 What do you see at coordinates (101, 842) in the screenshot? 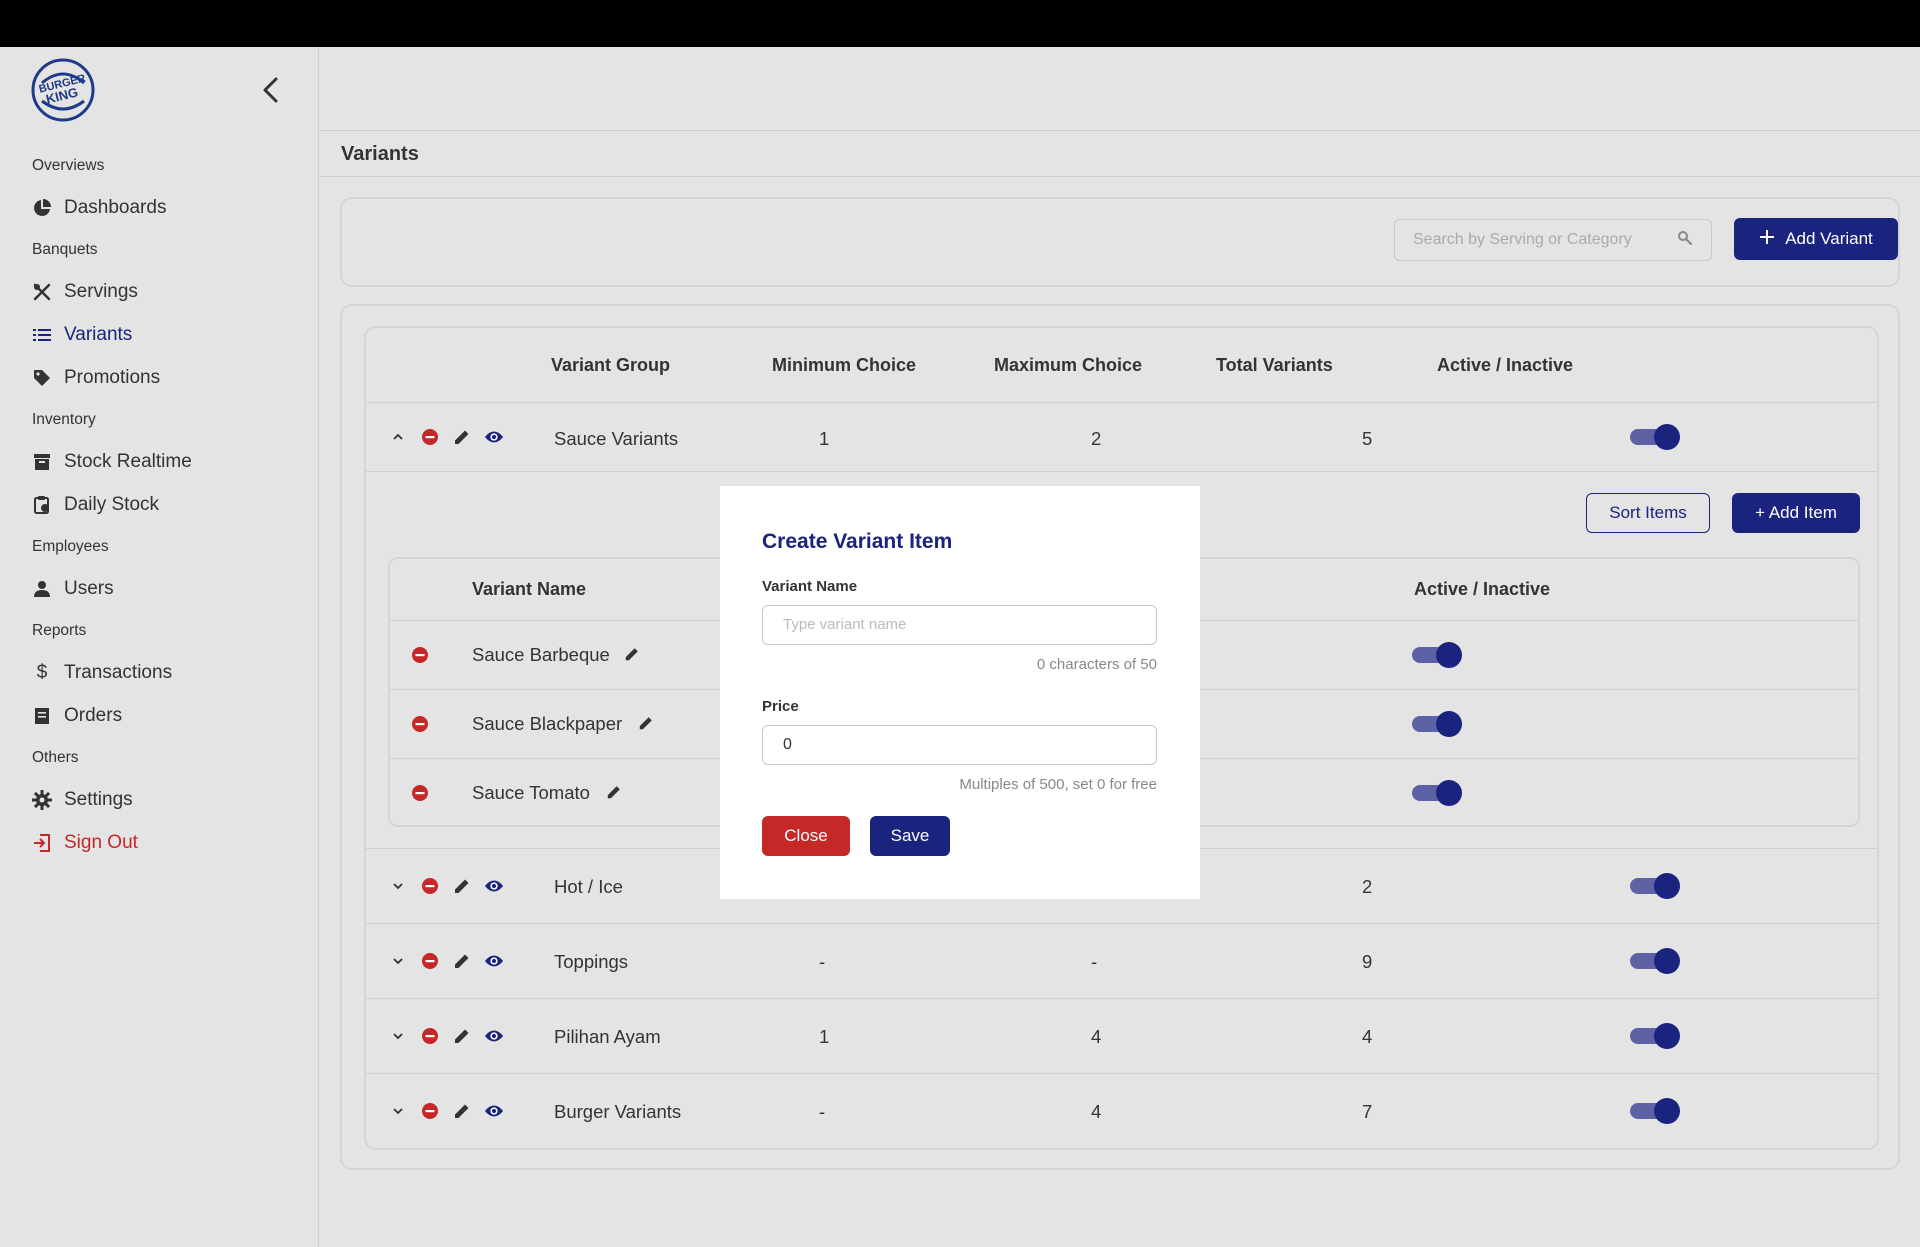
I see `sidebar-item-label: Sign Out` at bounding box center [101, 842].